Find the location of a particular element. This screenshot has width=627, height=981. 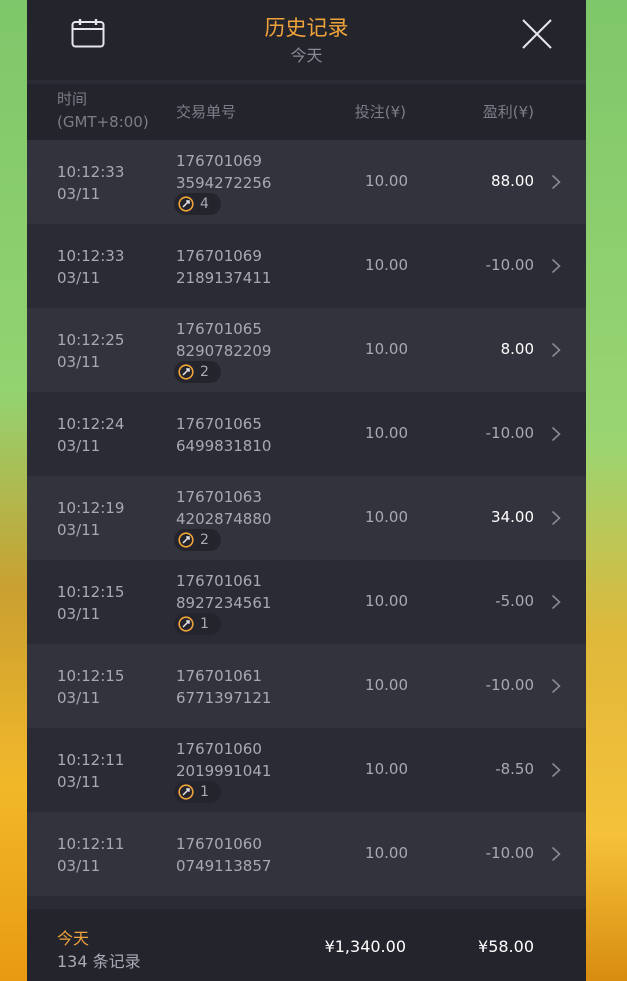

summary-total-bet: ¥1,340.00 is located at coordinates (365, 946).